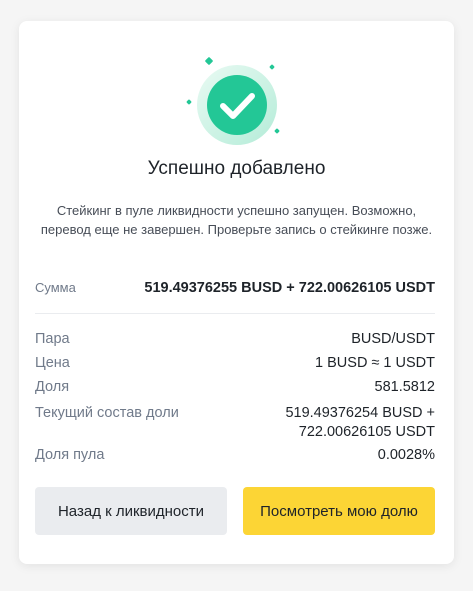  What do you see at coordinates (235, 387) in the screenshot?
I see `detail-row-share: Доля 581.5812` at bounding box center [235, 387].